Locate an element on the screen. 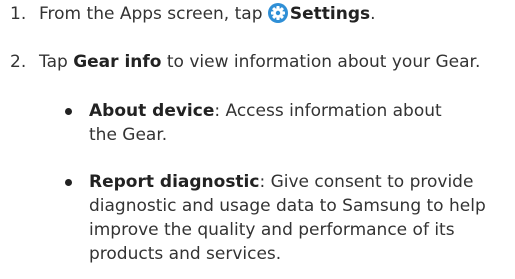 The image size is (515, 279). bullet-line: products and services. is located at coordinates (185, 254).